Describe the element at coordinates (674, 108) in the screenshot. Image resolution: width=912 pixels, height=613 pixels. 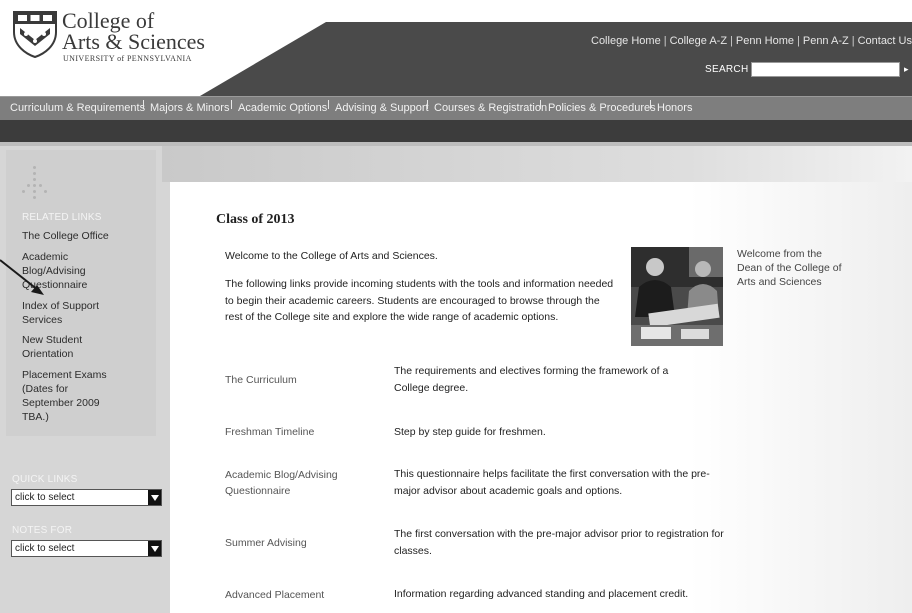
I see `nav-honors: Honors` at that location.